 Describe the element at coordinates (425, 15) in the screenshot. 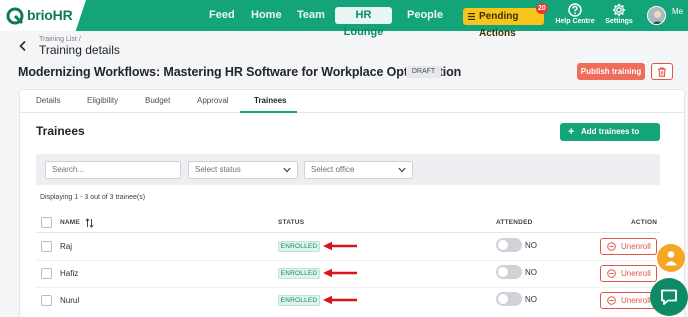

I see `nav-people: People` at that location.